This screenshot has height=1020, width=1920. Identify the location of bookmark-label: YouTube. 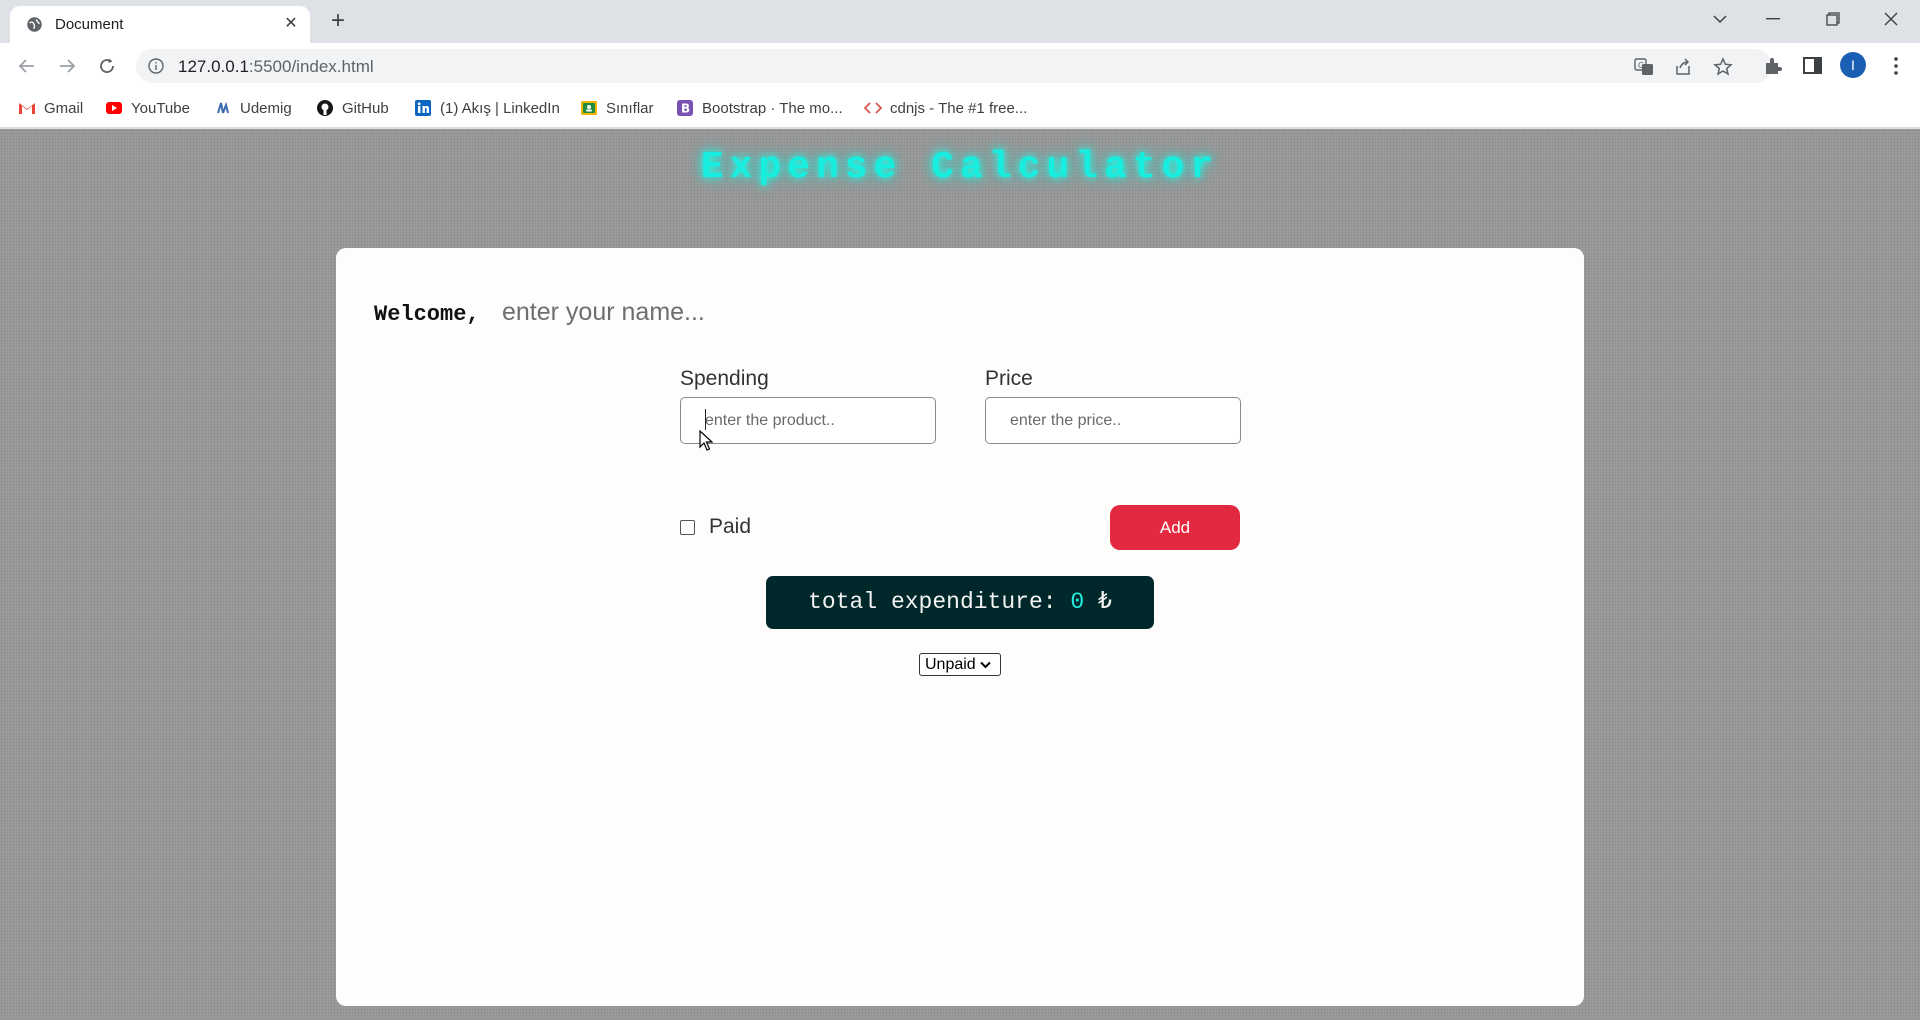
(160, 108).